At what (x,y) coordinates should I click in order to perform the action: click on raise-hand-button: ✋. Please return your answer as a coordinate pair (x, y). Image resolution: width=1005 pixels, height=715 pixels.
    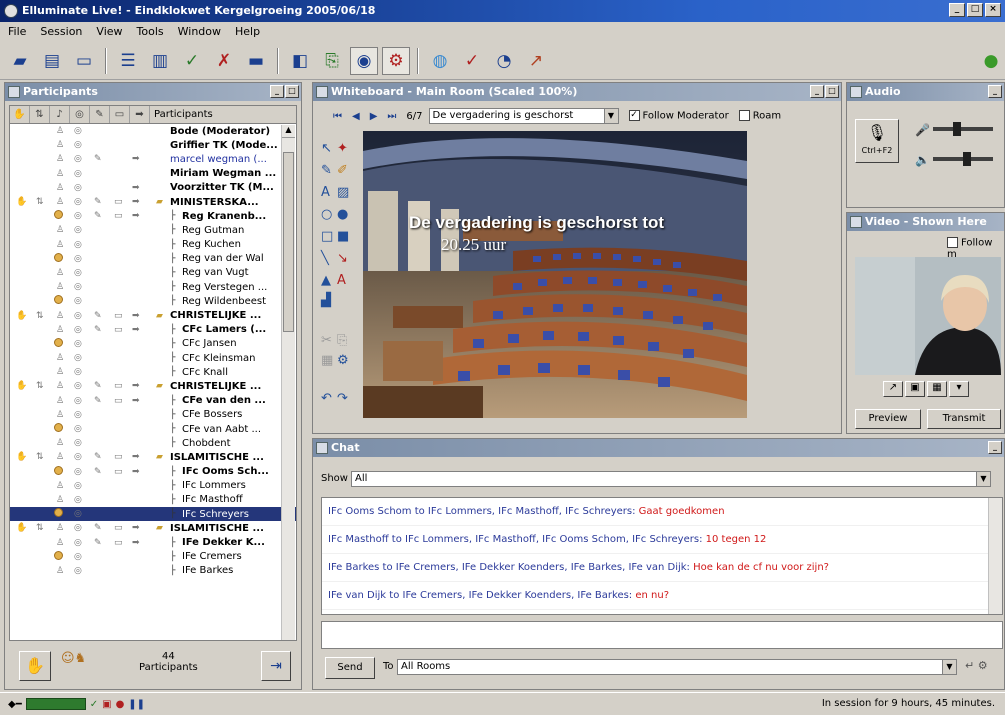
    Looking at the image, I should click on (35, 666).